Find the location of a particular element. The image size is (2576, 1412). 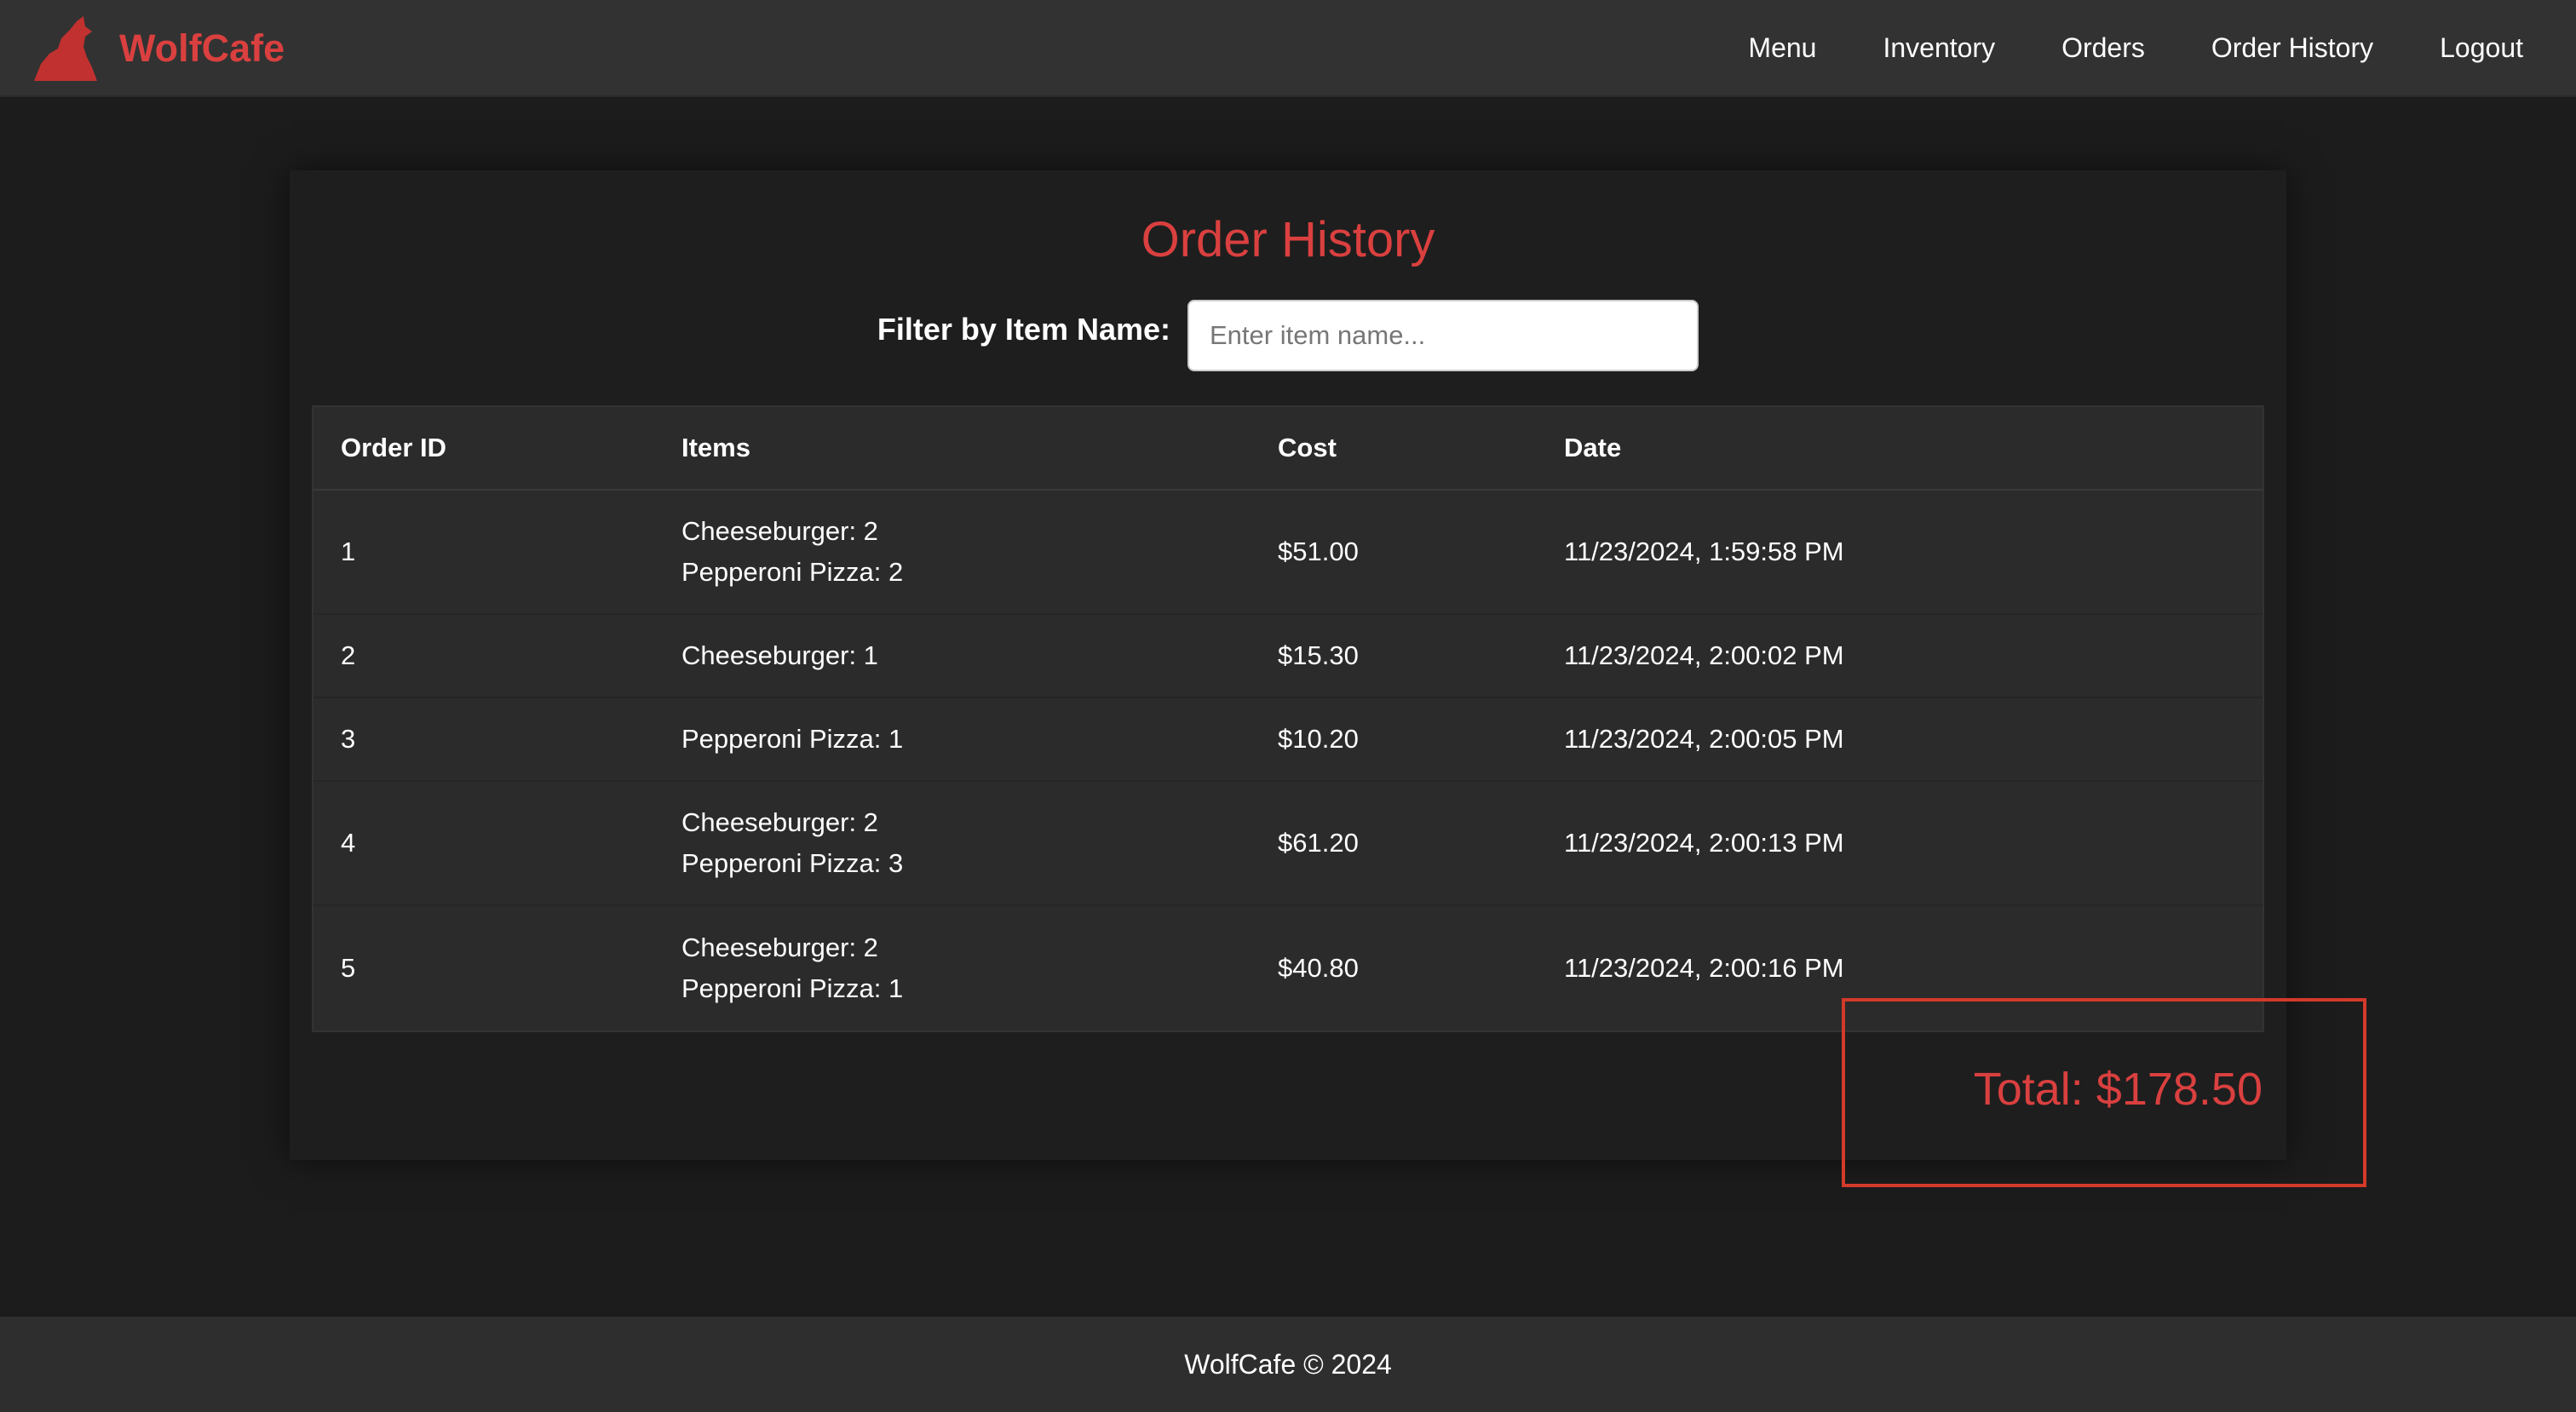

date-cell: 11/23/2024, 1:59:58 PM is located at coordinates (1704, 551).